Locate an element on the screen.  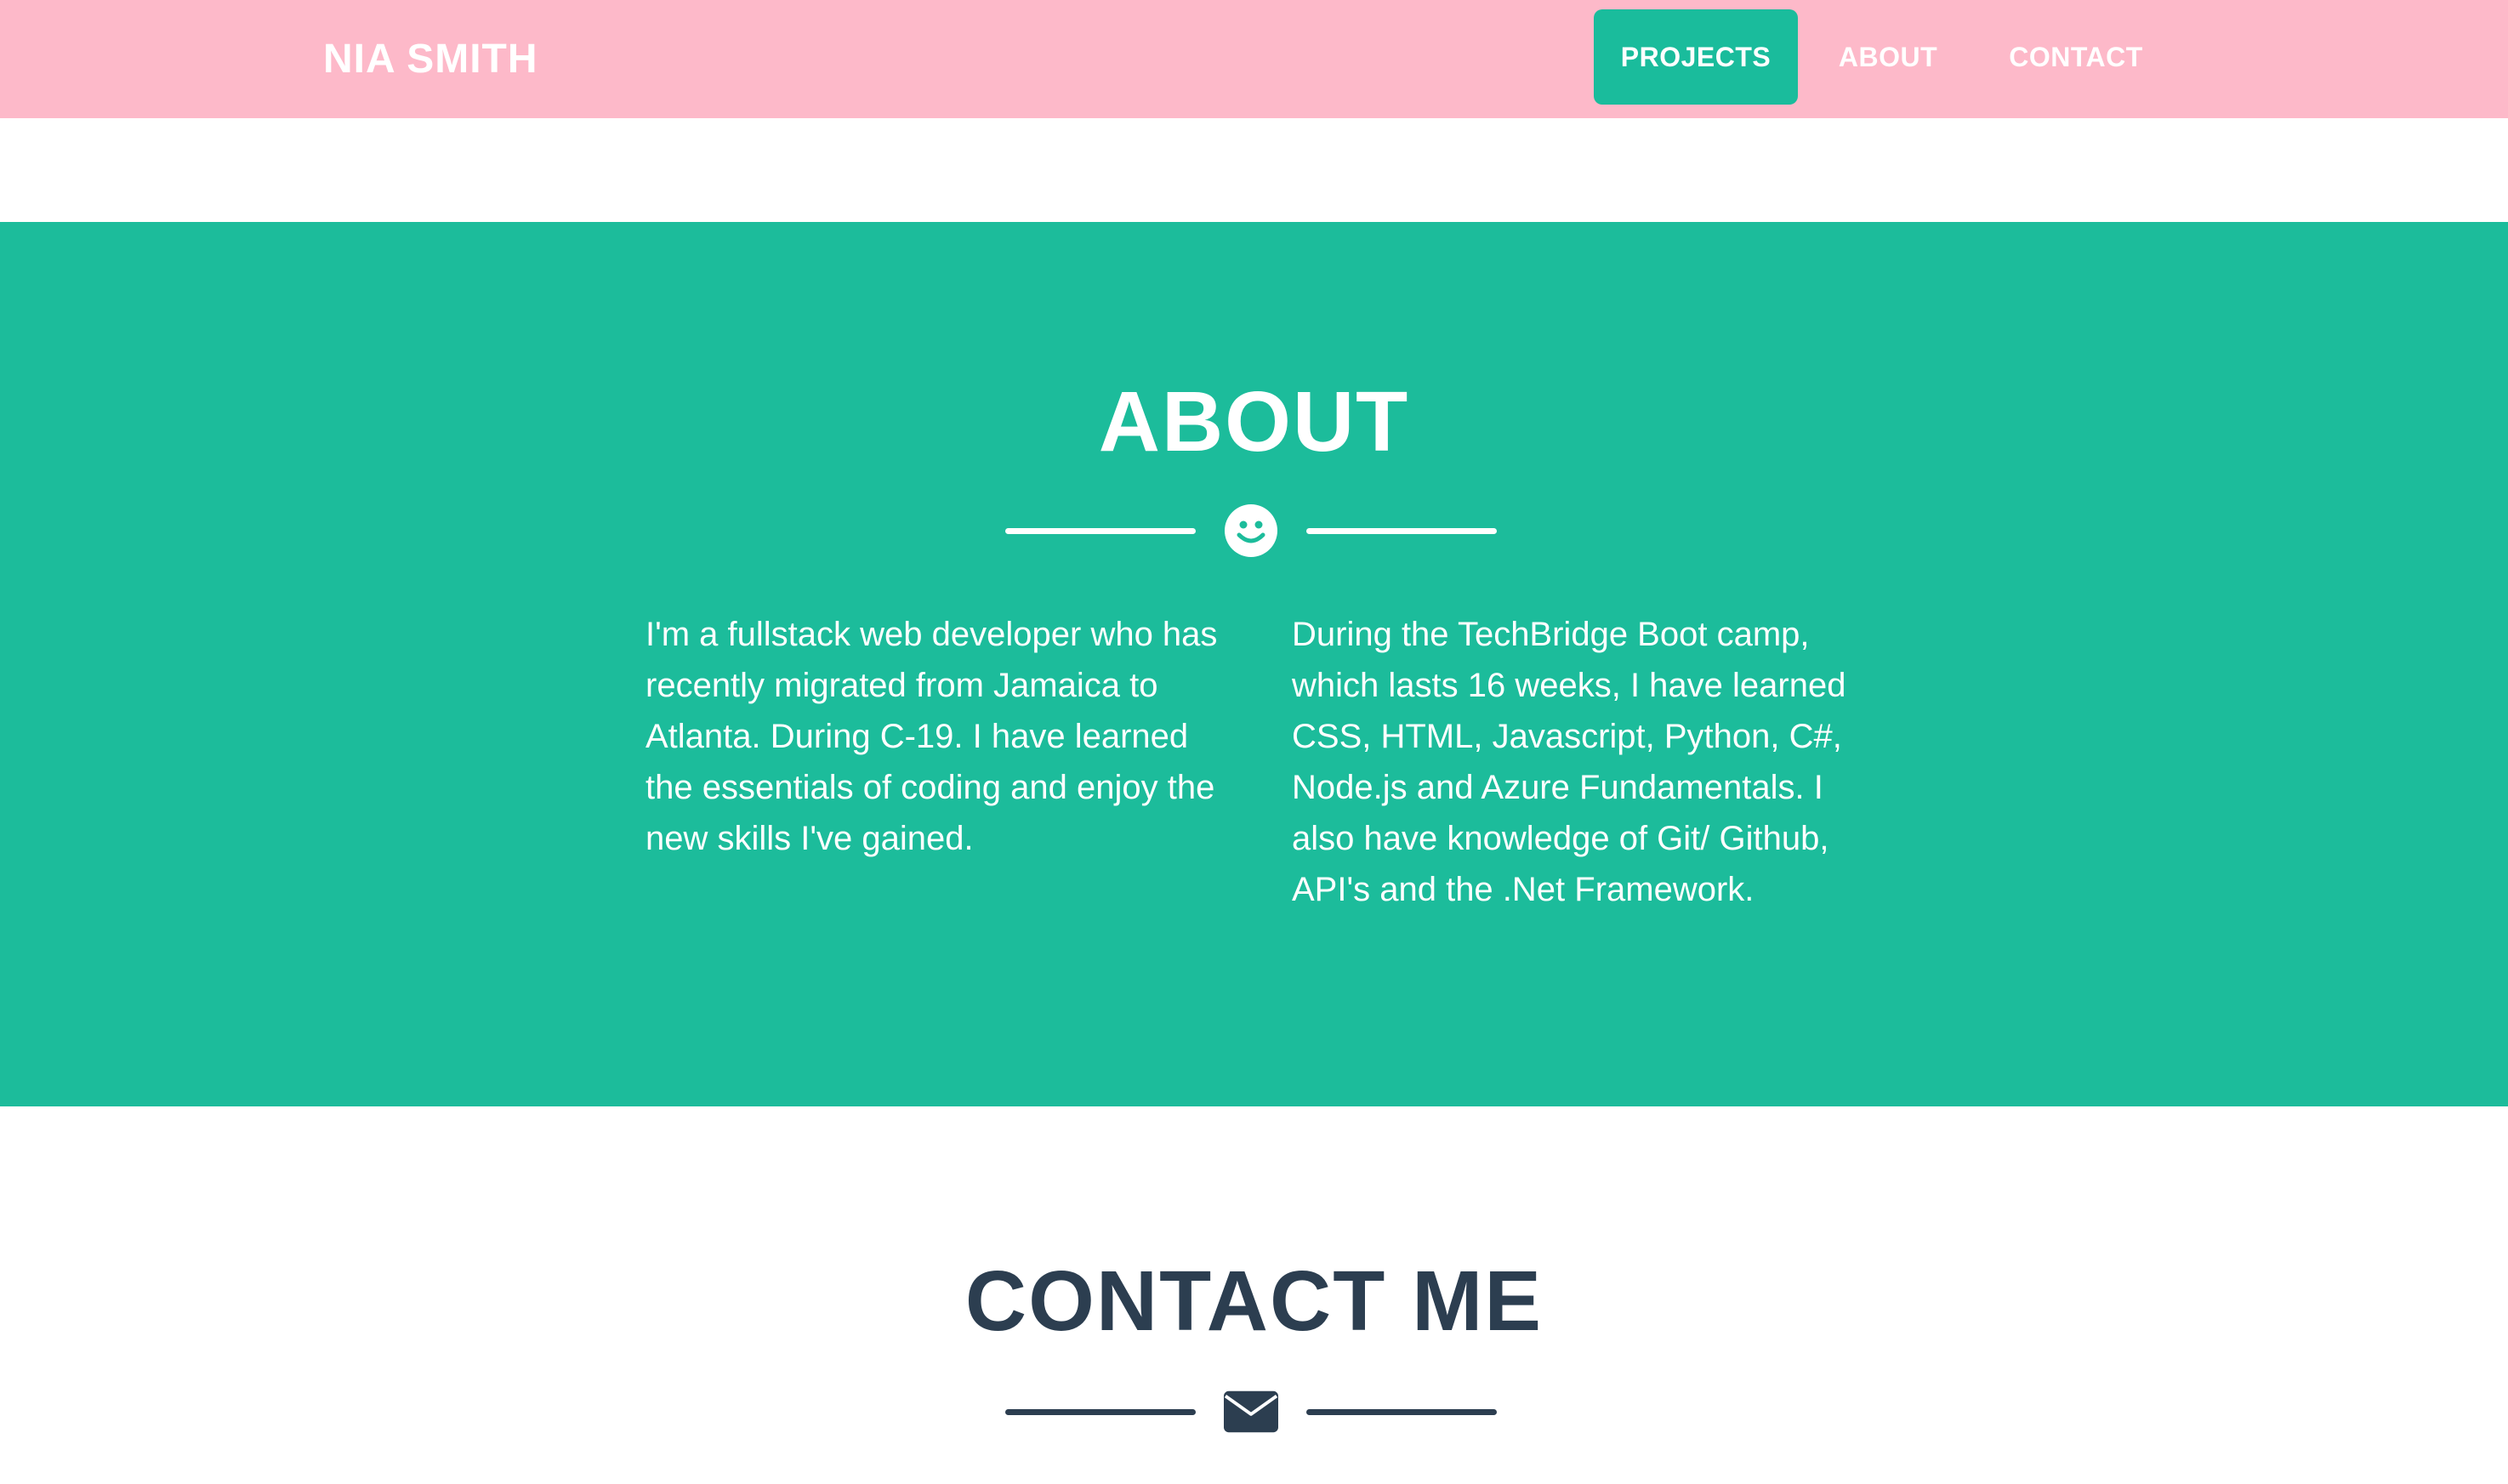
contact-divider is located at coordinates (1251, 1411).